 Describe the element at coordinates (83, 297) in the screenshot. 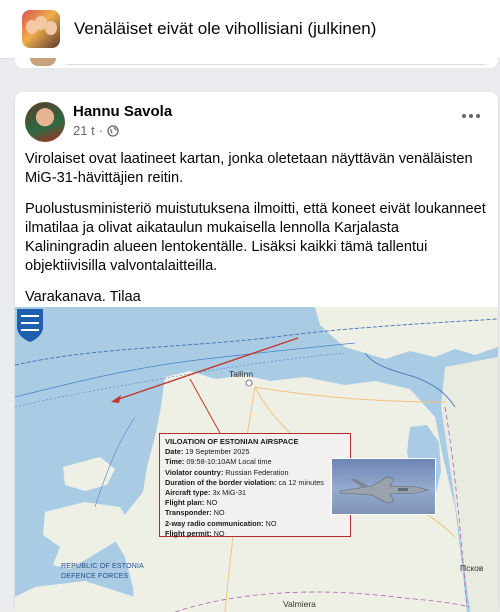

I see `post-paragraph: Varakanava. Tilaa` at that location.